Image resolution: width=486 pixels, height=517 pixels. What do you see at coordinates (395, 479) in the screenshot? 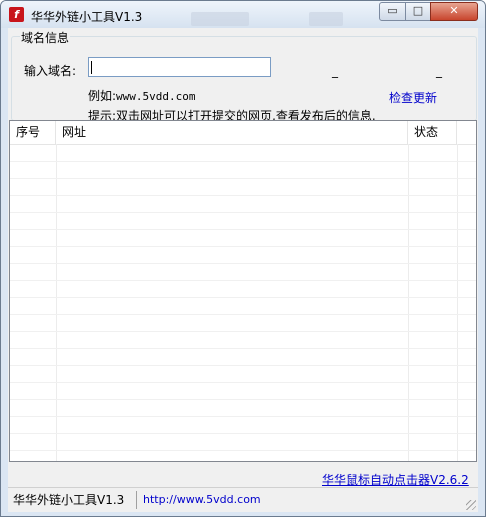
I see `mouse-clicker-link: 华华鼠标自动点击器V2.6.2` at bounding box center [395, 479].